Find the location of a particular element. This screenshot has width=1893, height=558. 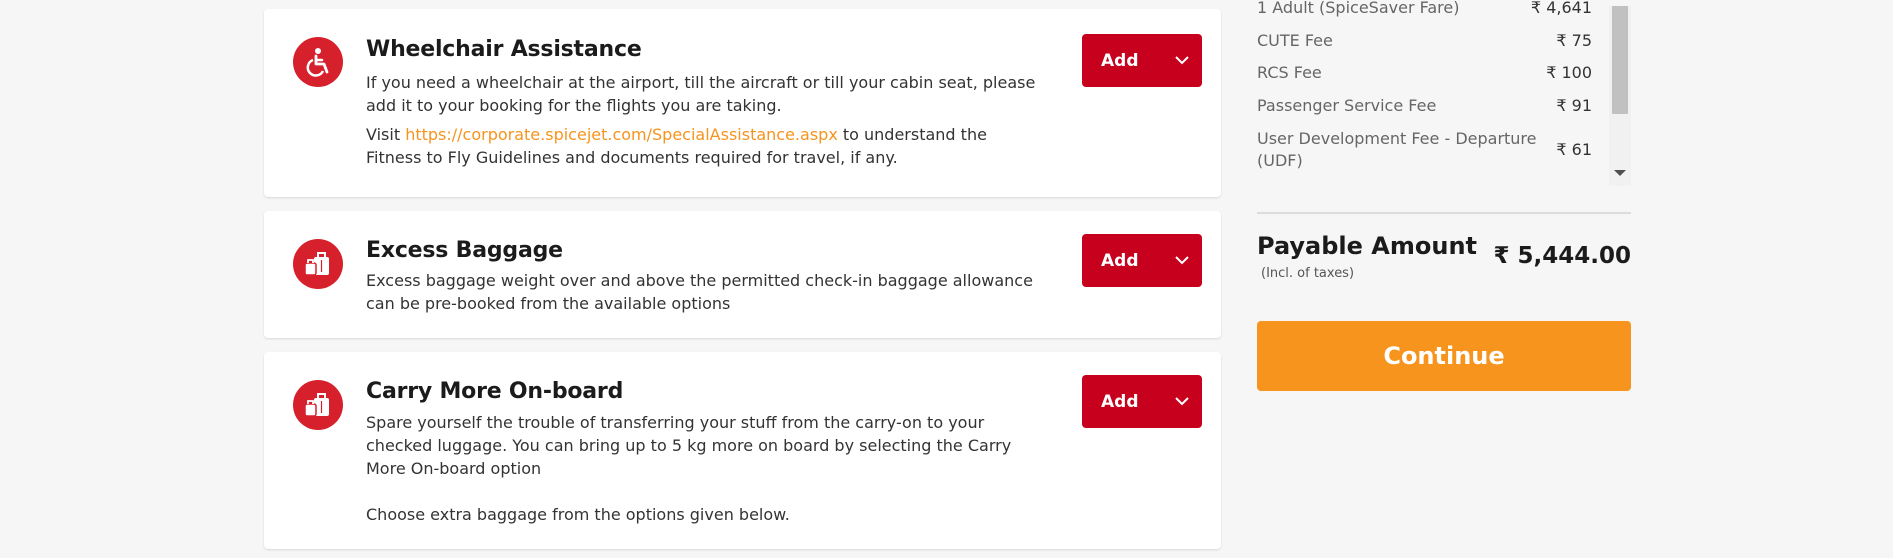

fare-row: Passenger Service Fee ₹ 91 is located at coordinates (1424, 106).